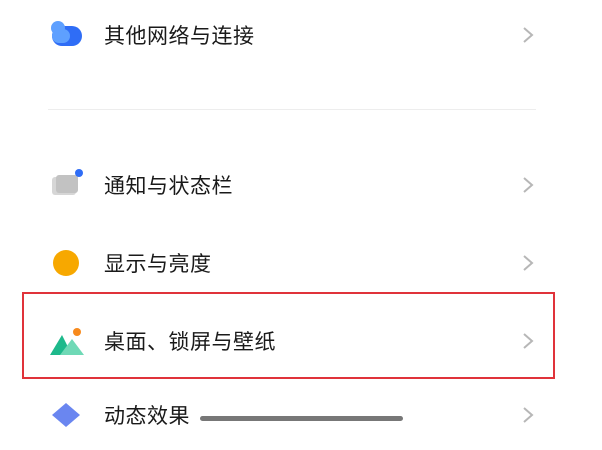 This screenshot has width=602, height=450. What do you see at coordinates (147, 416) in the screenshot?
I see `settings-item-label: 动态效果` at bounding box center [147, 416].